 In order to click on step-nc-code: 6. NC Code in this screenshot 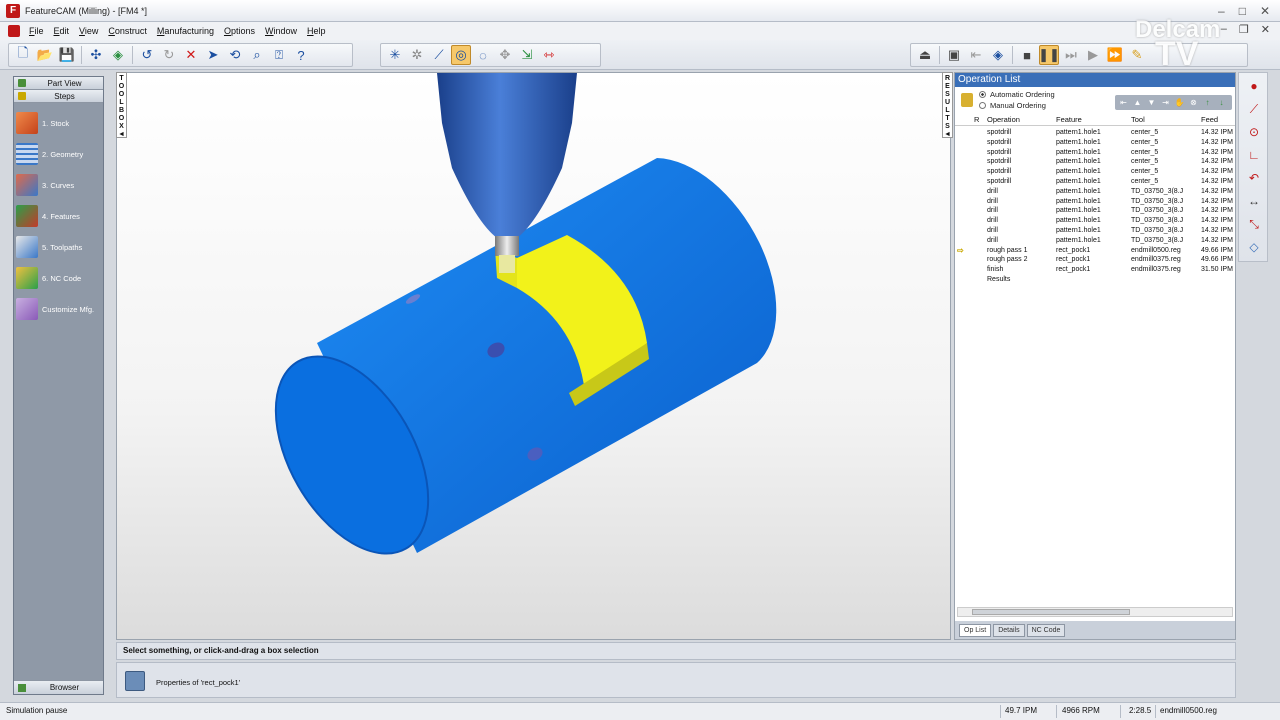, I will do `click(60, 278)`.